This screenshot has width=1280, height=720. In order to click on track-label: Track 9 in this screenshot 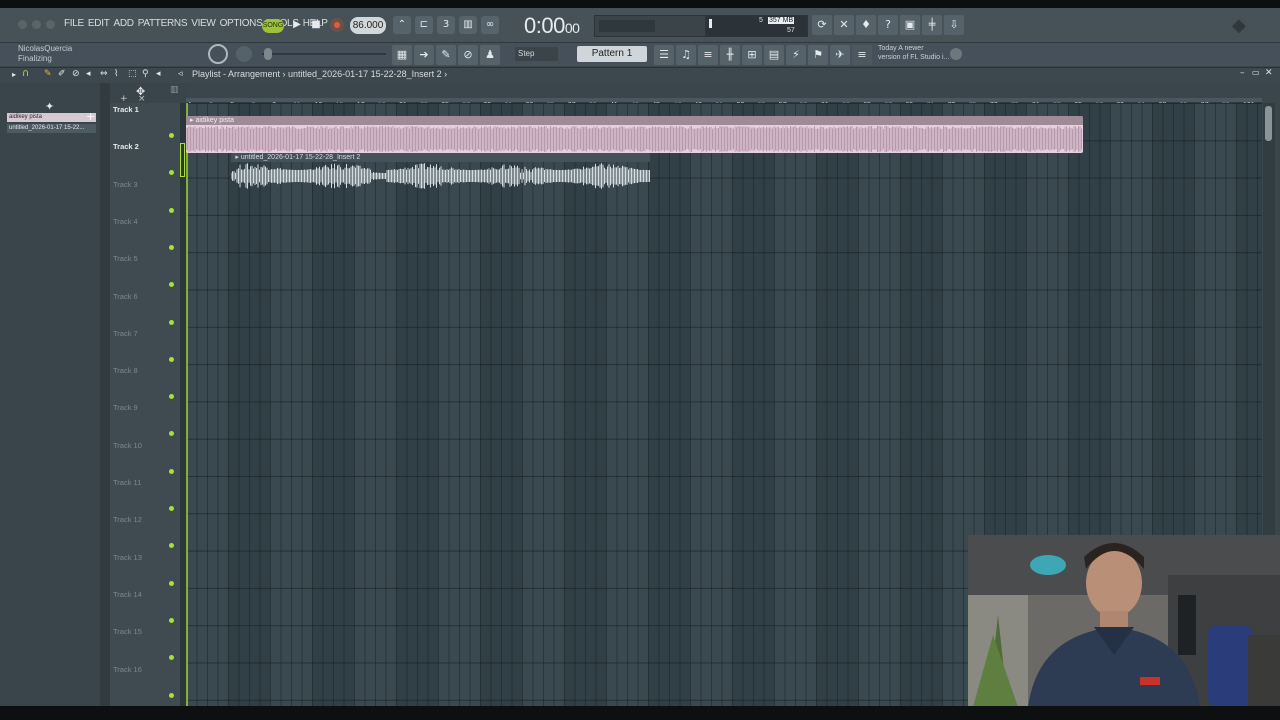, I will do `click(125, 407)`.